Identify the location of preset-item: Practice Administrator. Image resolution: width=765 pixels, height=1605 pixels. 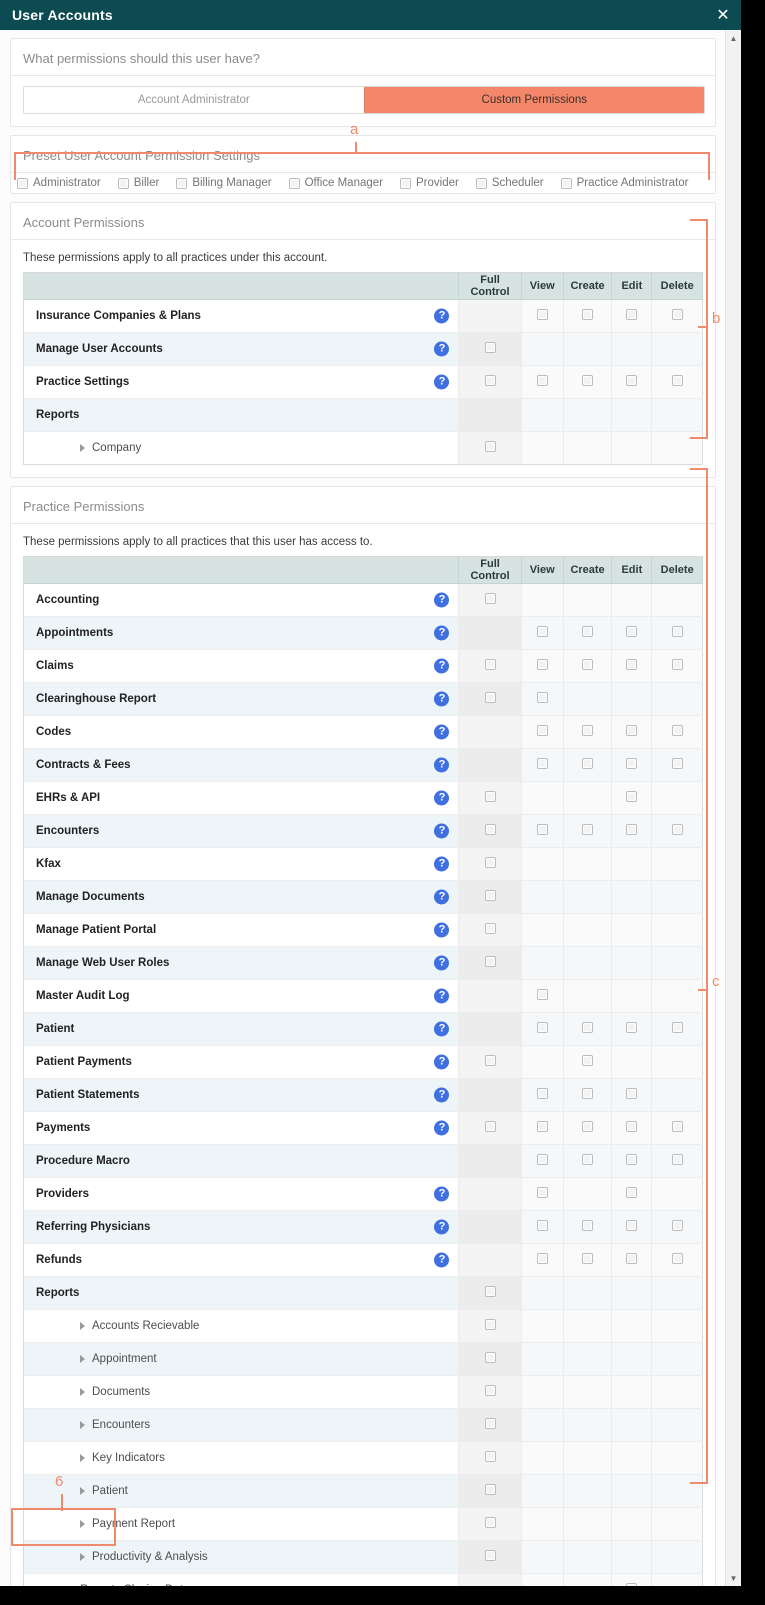
(624, 183).